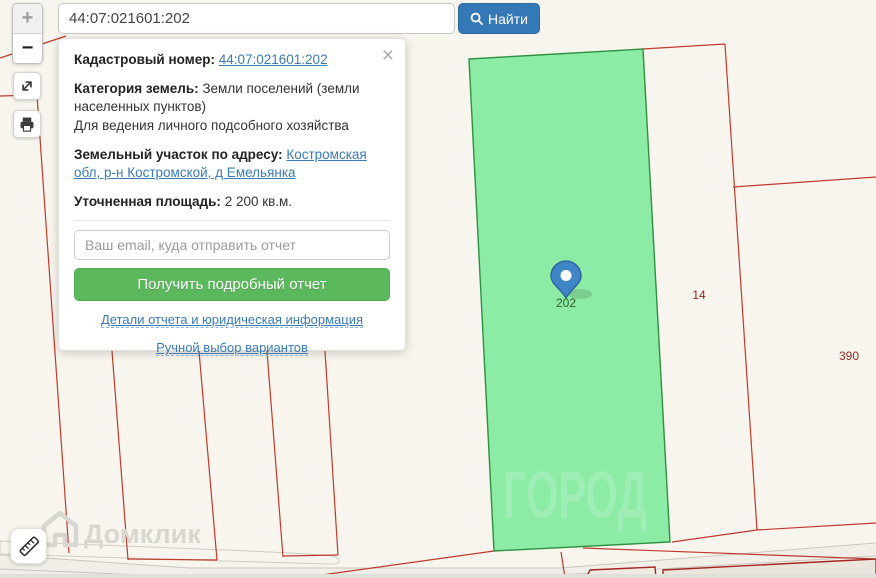 This screenshot has width=876, height=578. What do you see at coordinates (232, 245) in the screenshot?
I see `email-field` at bounding box center [232, 245].